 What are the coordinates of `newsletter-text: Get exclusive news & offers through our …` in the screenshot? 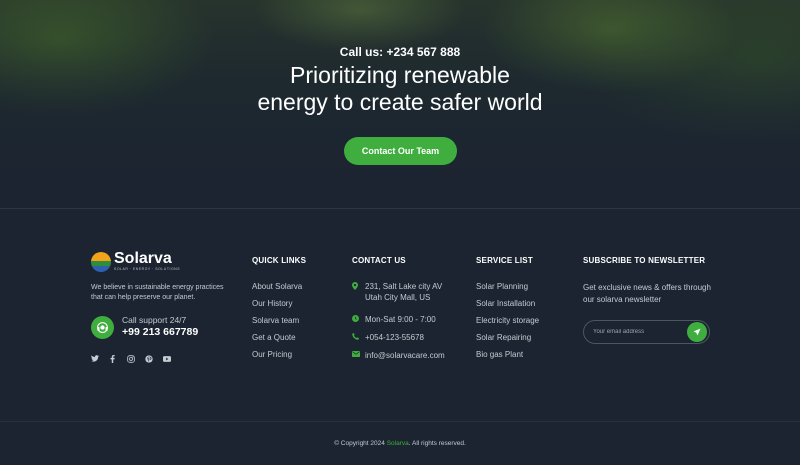 It's located at (647, 293).